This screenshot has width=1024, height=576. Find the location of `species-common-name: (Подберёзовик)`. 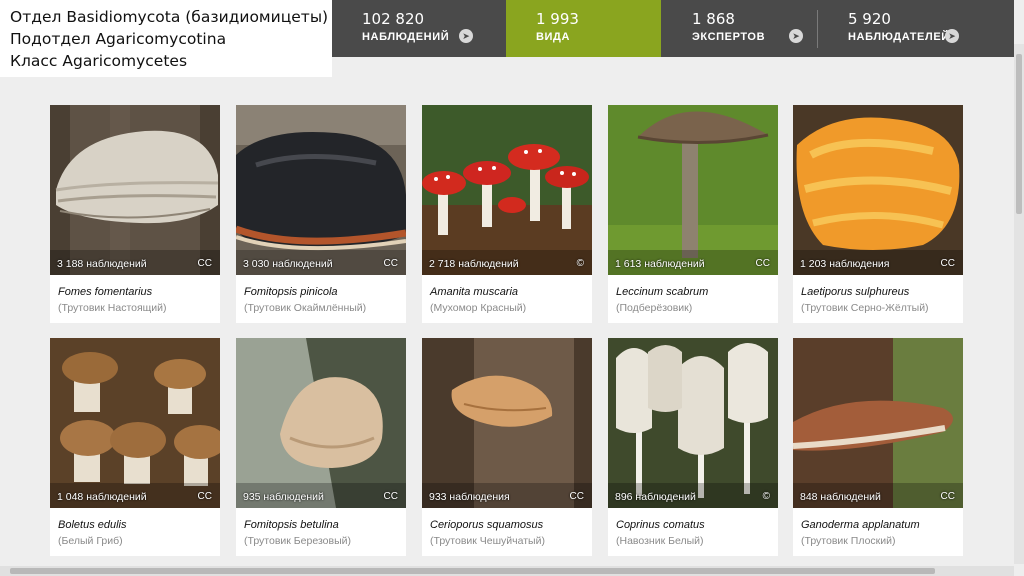

species-common-name: (Подберёзовик) is located at coordinates (654, 308).